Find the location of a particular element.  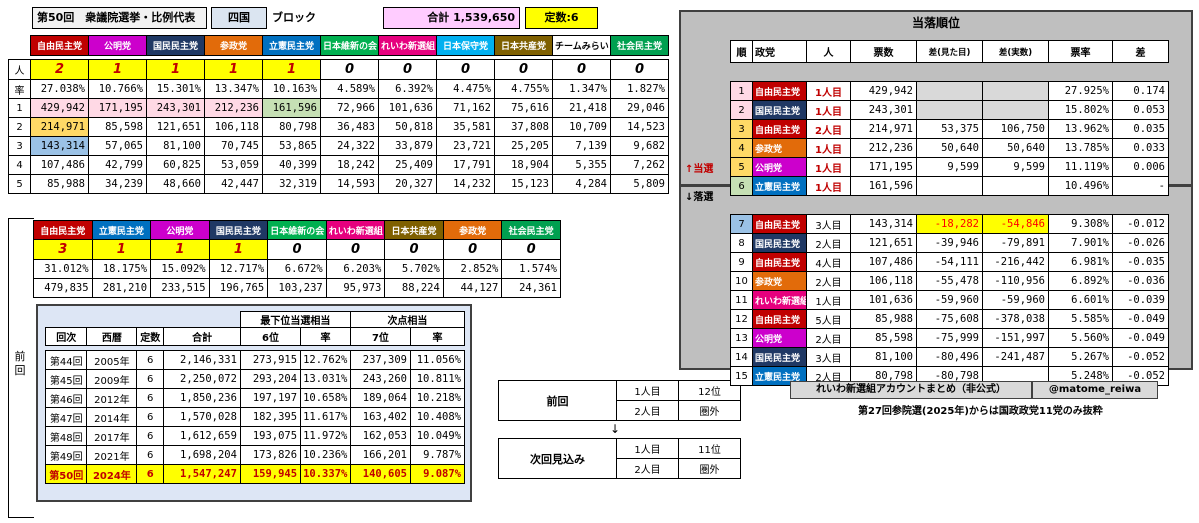

rank-votes: 107,486 is located at coordinates (883, 262).